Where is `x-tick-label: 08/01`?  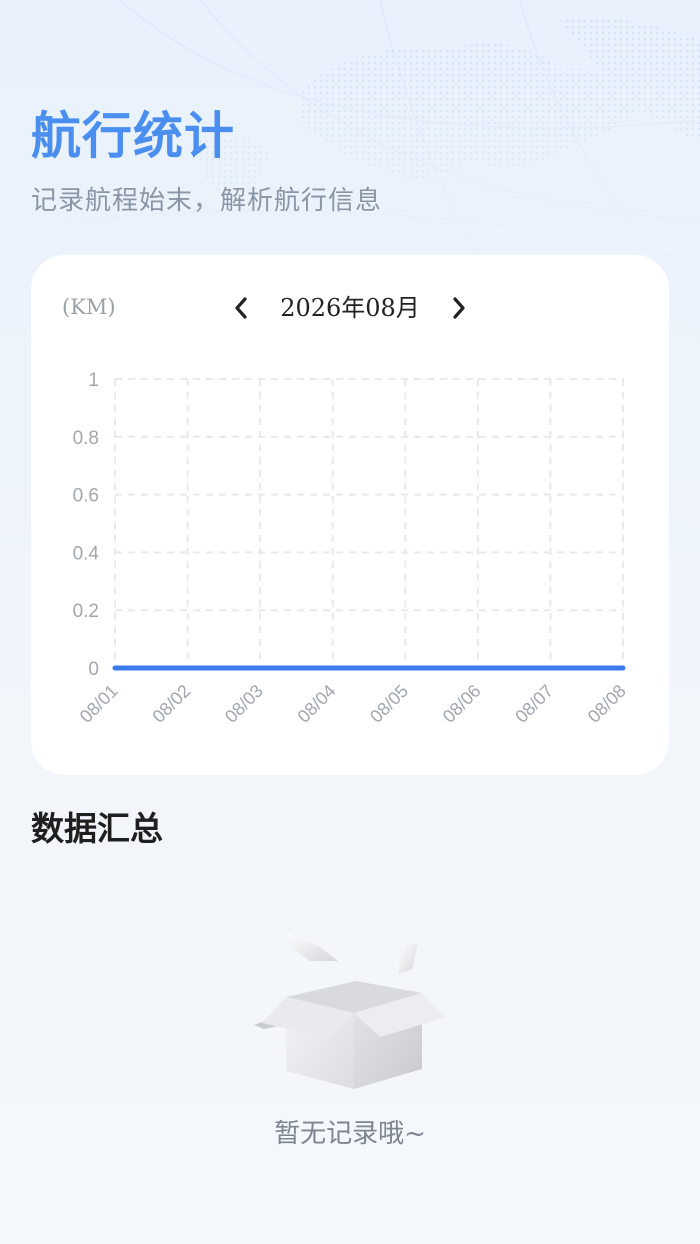
x-tick-label: 08/01 is located at coordinates (99, 704).